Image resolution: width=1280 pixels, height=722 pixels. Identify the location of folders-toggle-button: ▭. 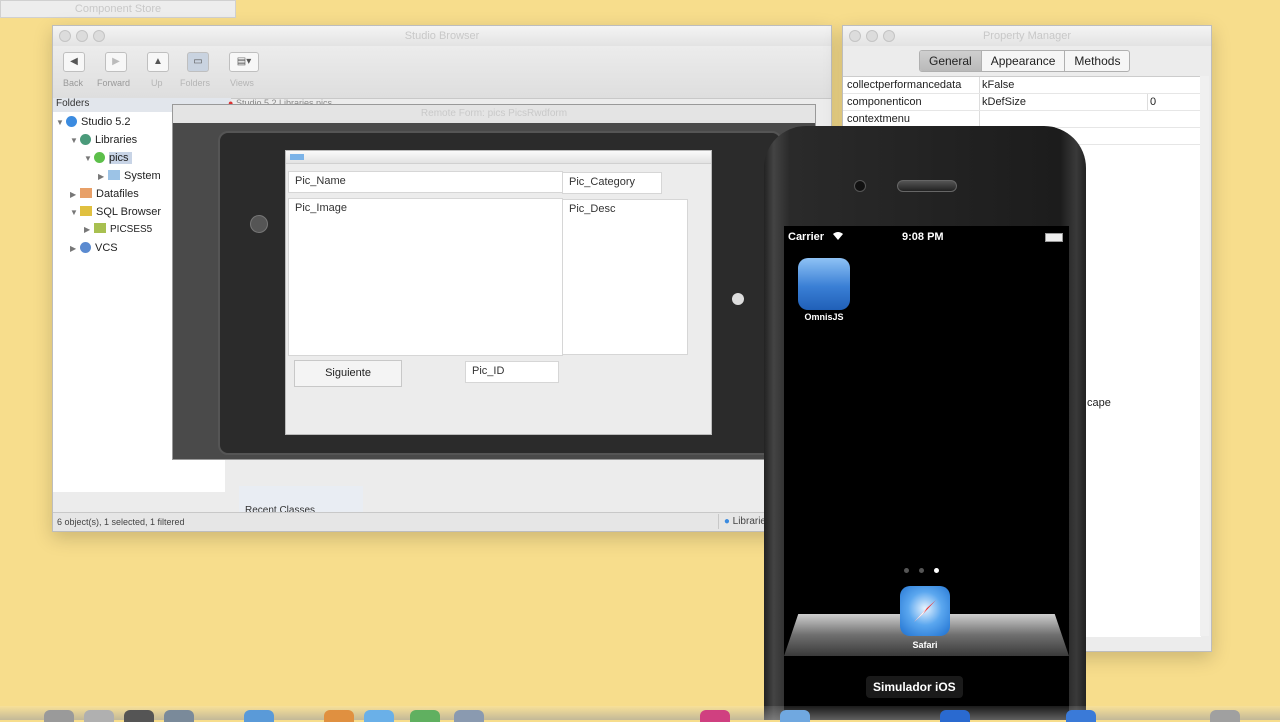
(198, 62).